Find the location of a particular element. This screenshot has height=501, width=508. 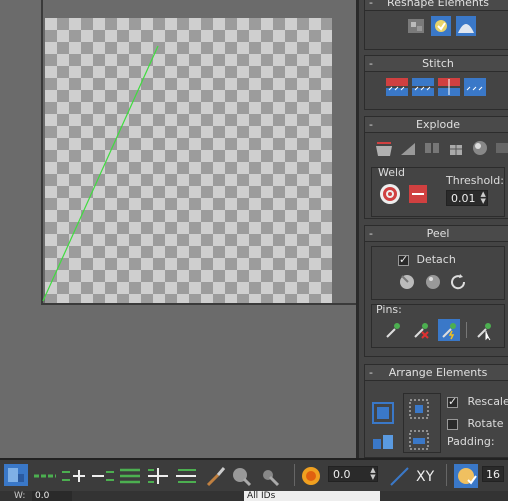

falloff-value: 0.0 is located at coordinates (342, 474).